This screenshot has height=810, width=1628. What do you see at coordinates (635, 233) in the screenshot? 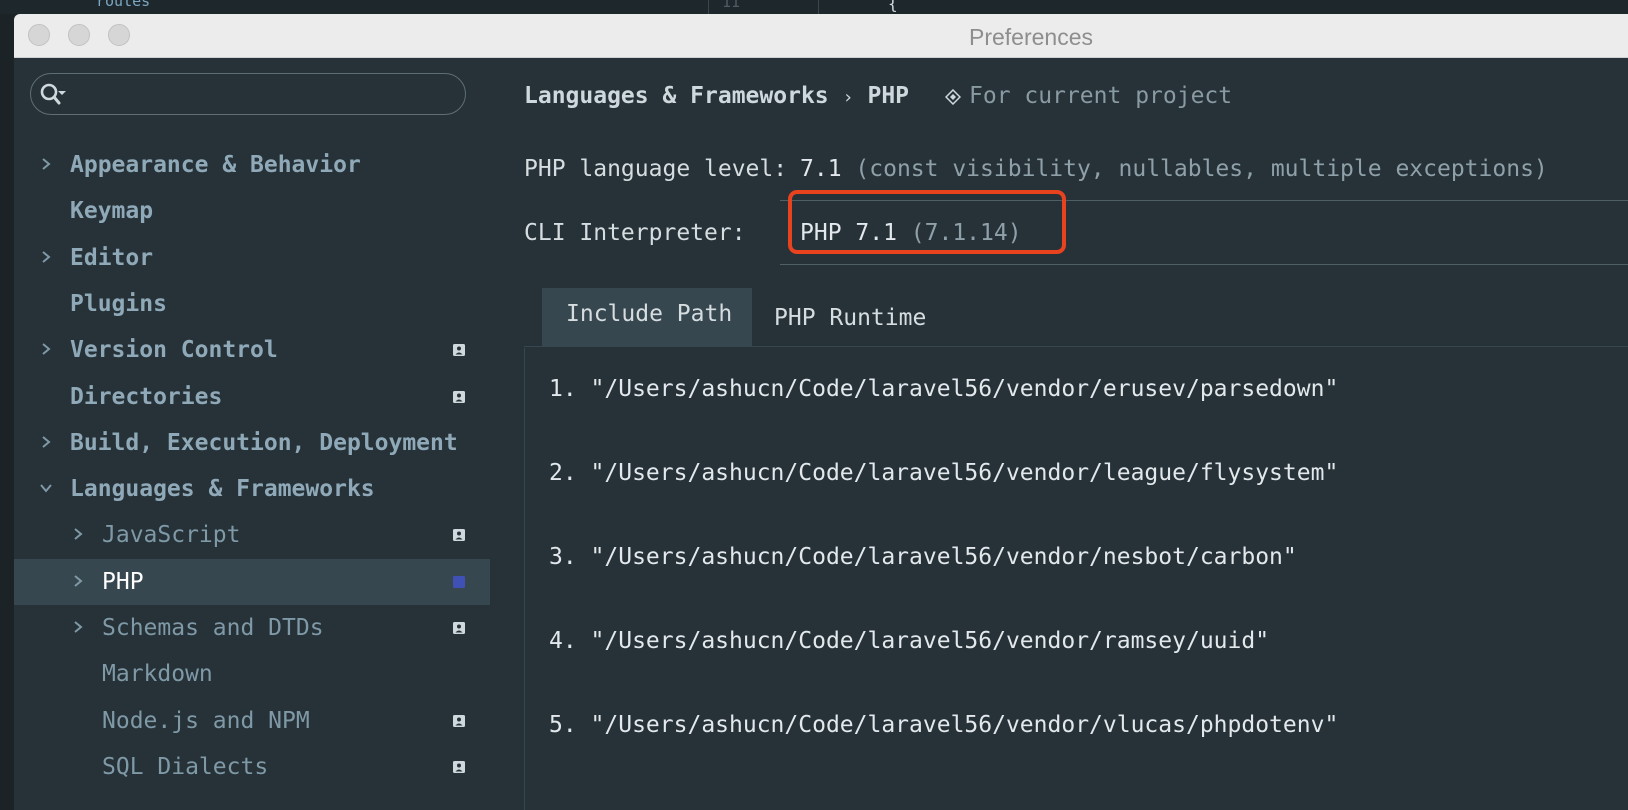
I see `cli-interpreter-label: CLI Interpreter:` at bounding box center [635, 233].